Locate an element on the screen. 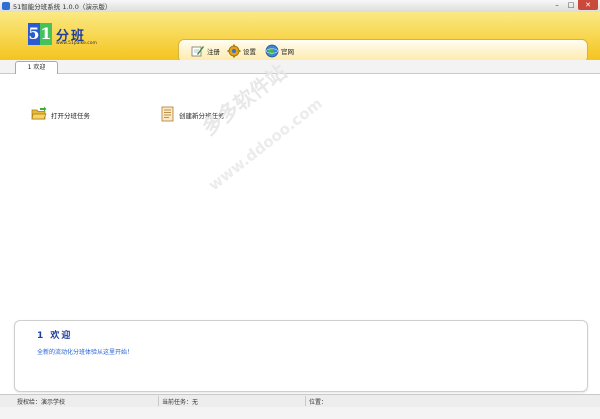  status-task: 当前任务：无 is located at coordinates (180, 402).